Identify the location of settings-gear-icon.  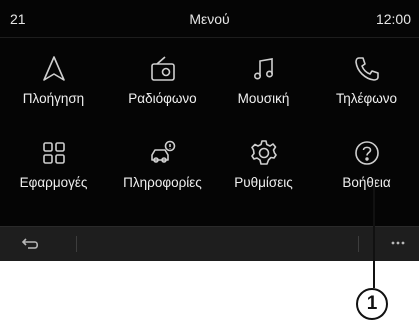
(264, 153).